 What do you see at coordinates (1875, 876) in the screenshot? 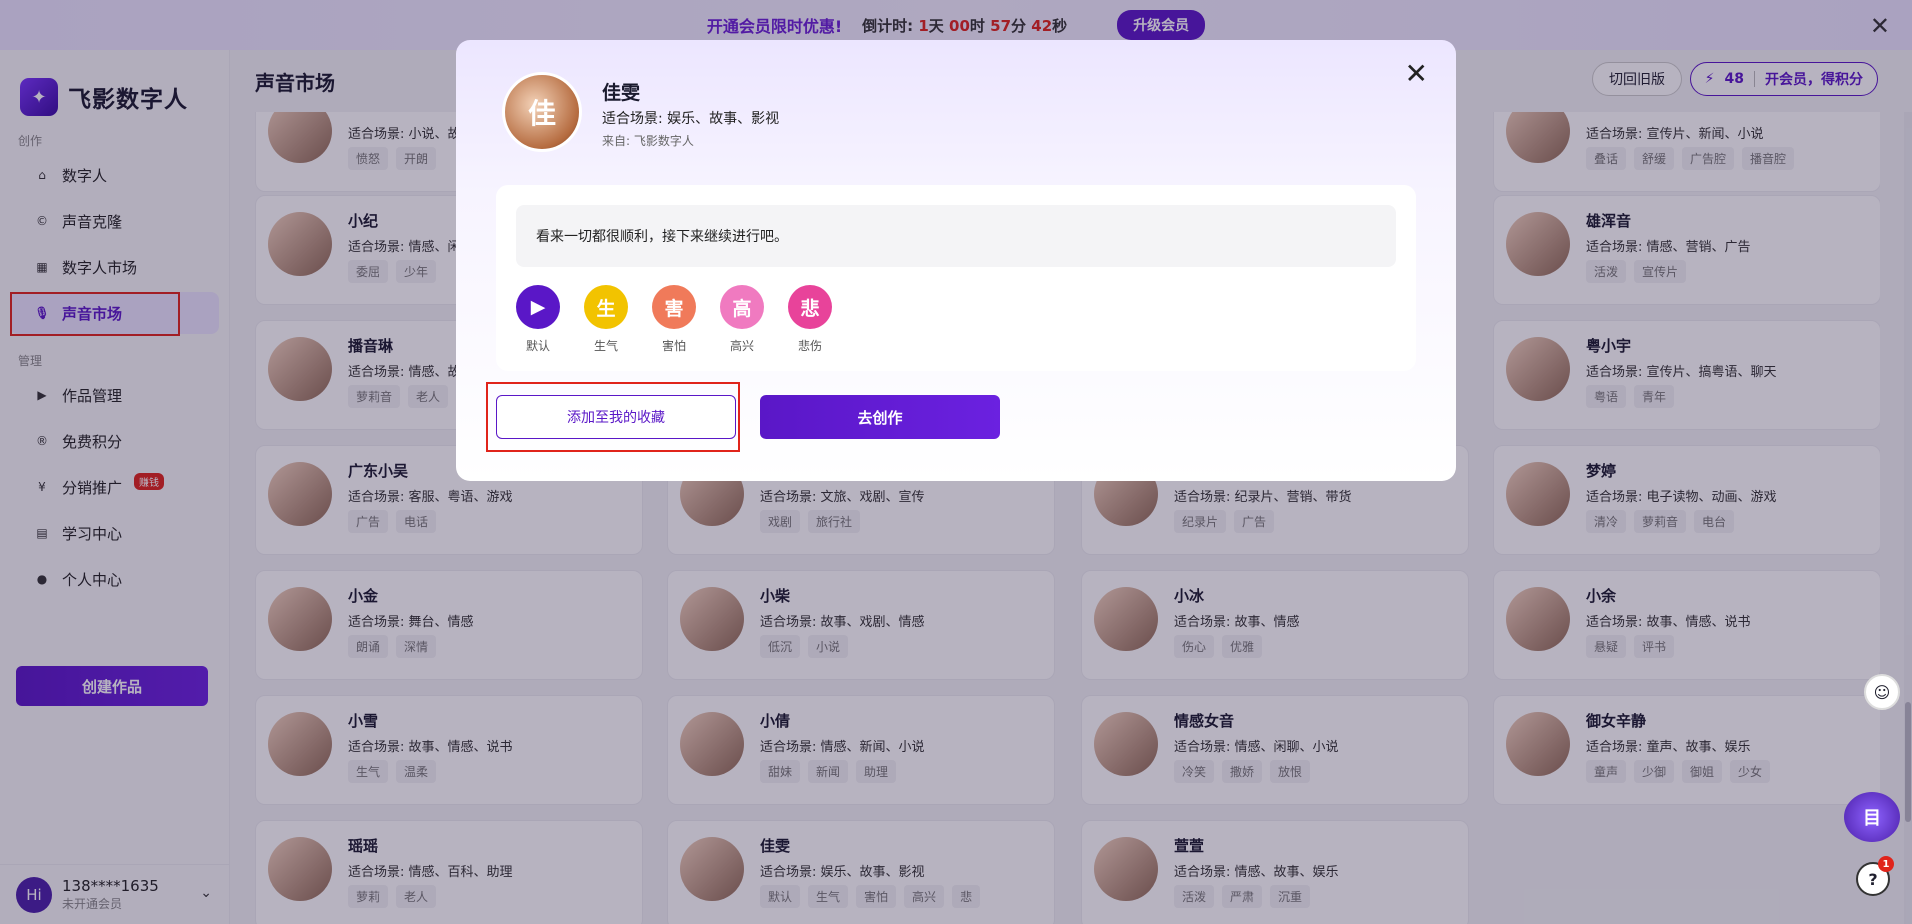
I see `help-icon: ? 1` at bounding box center [1875, 876].